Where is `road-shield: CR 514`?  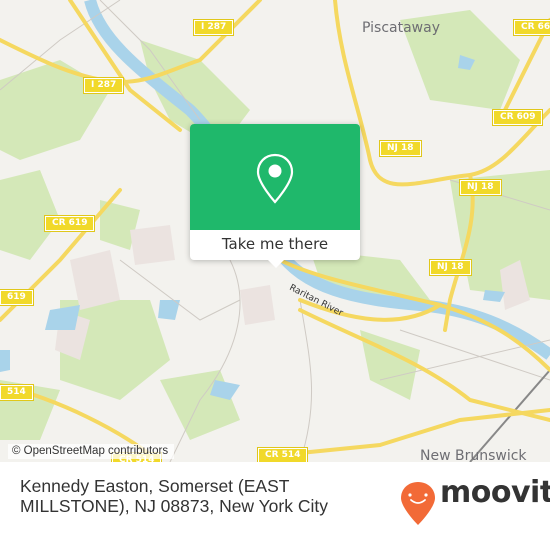 road-shield: CR 514 is located at coordinates (282, 454).